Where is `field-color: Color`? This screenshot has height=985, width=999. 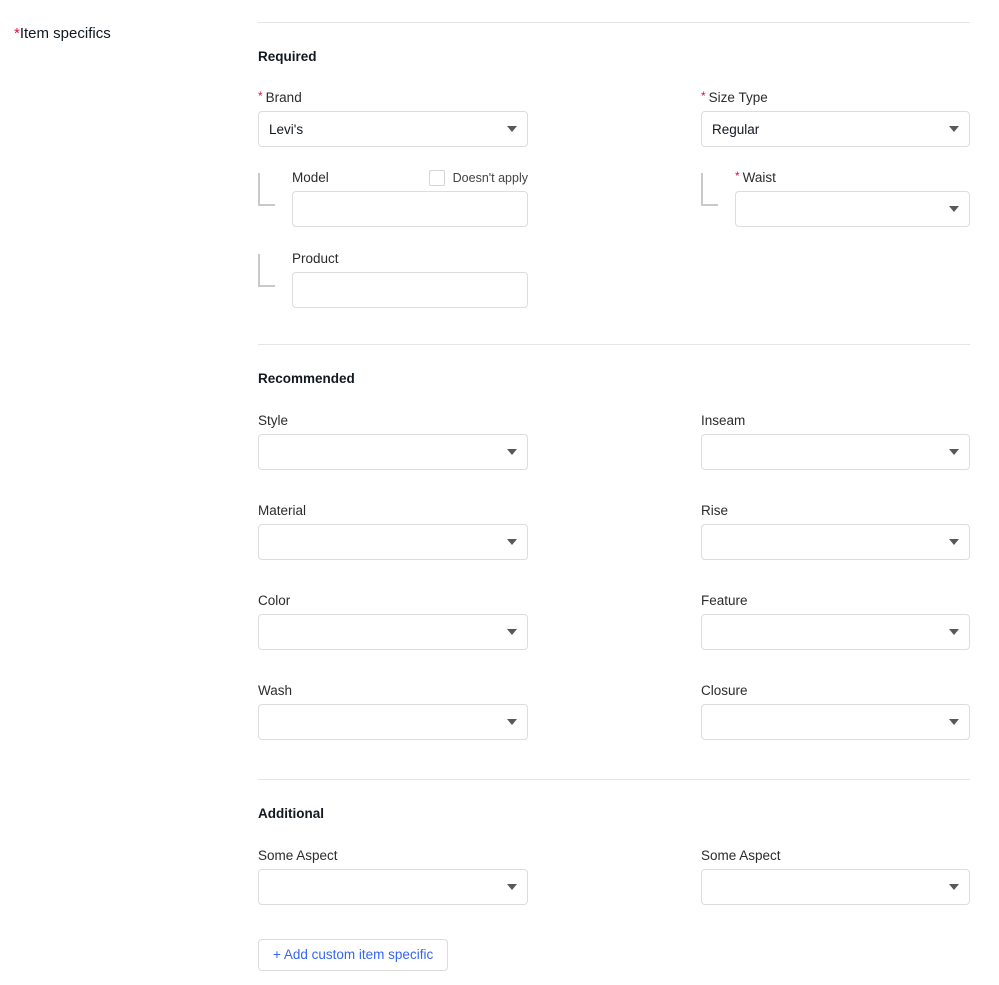 field-color: Color is located at coordinates (393, 621).